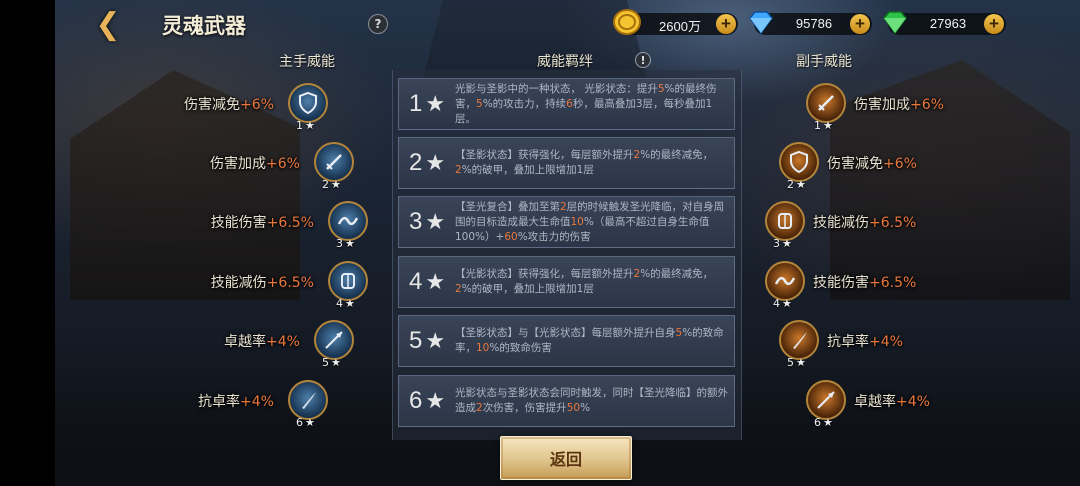 The image size is (1080, 486). Describe the element at coordinates (726, 24) in the screenshot. I see `add-gold-button: +` at that location.